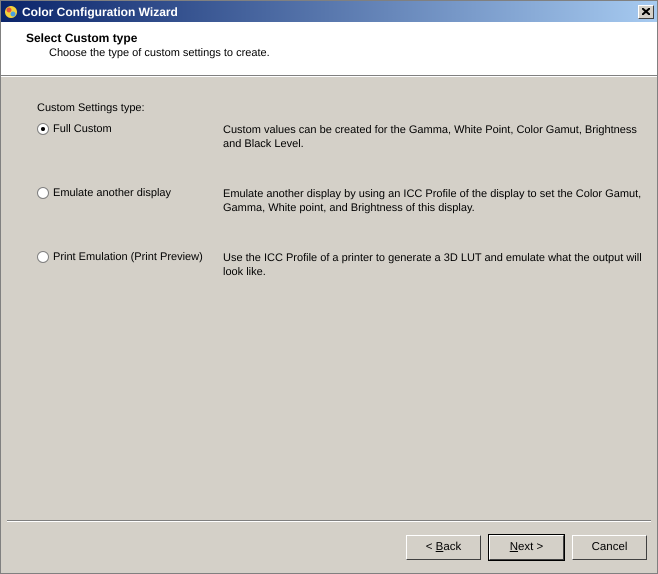 Image resolution: width=658 pixels, height=574 pixels. I want to click on close-icon, so click(646, 11).